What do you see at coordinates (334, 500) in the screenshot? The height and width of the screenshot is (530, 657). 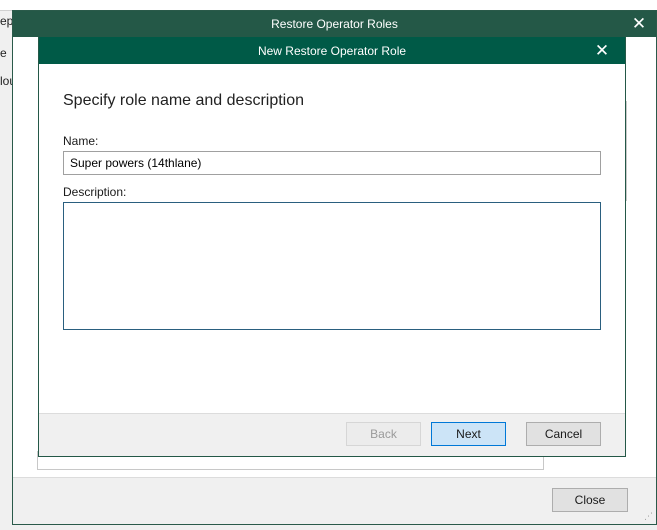 I see `outer-dialog-footer: Close ⋰` at bounding box center [334, 500].